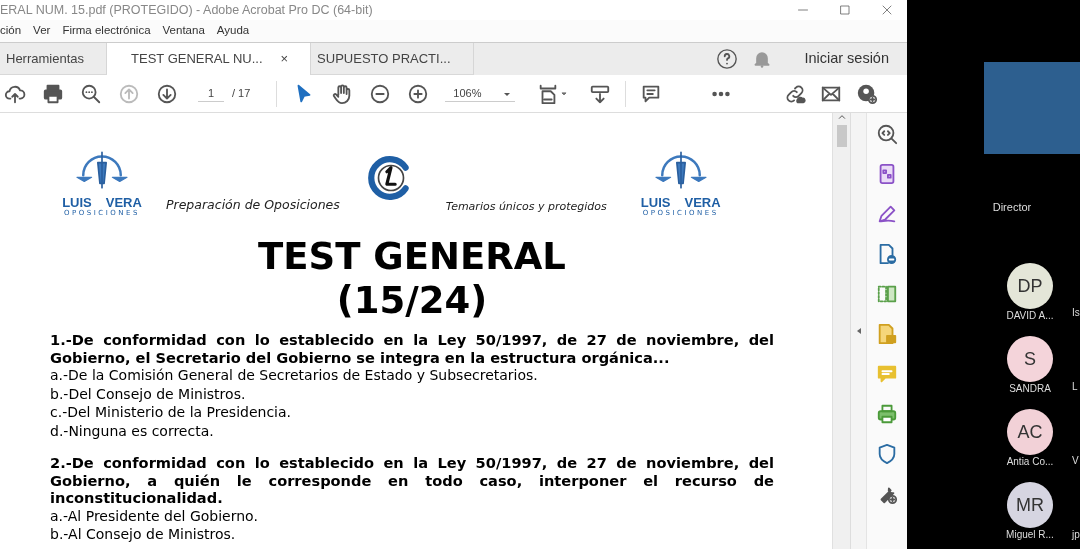  I want to click on zoom-icon, so click(887, 134).